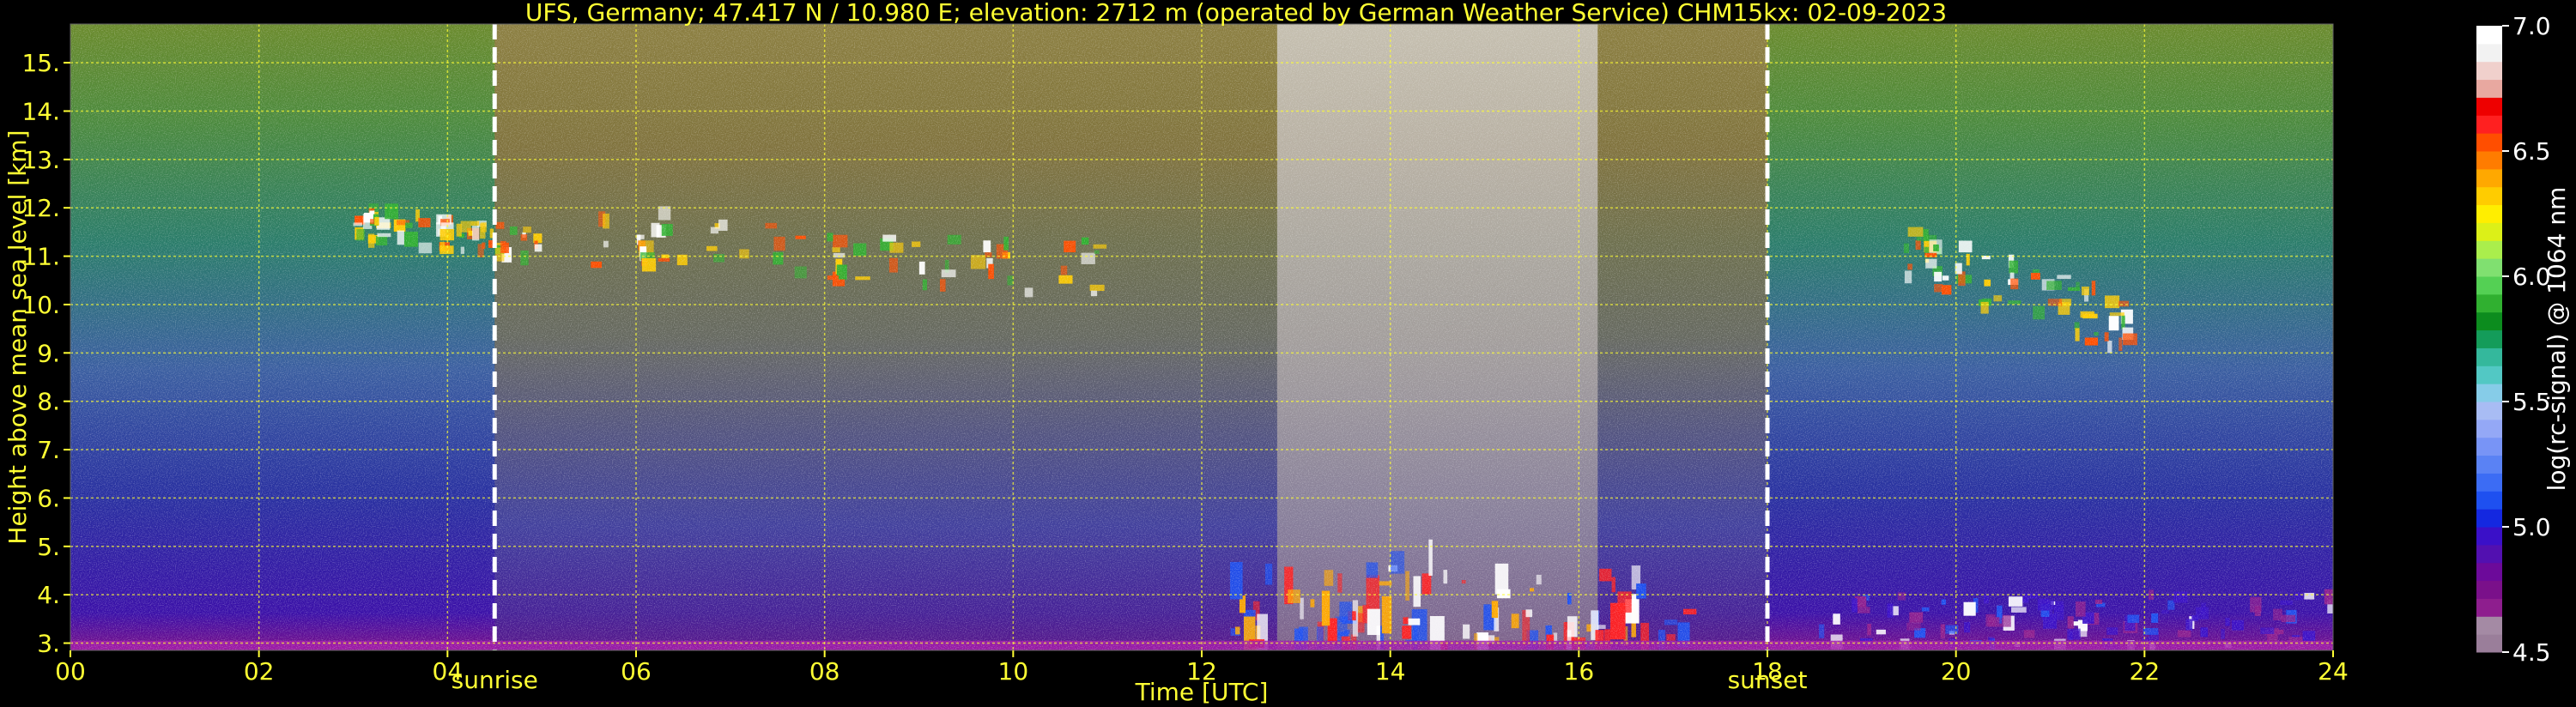 Image resolution: width=2576 pixels, height=707 pixels. Describe the element at coordinates (1013, 671) in the screenshot. I see `x-tick-label: 10` at that location.